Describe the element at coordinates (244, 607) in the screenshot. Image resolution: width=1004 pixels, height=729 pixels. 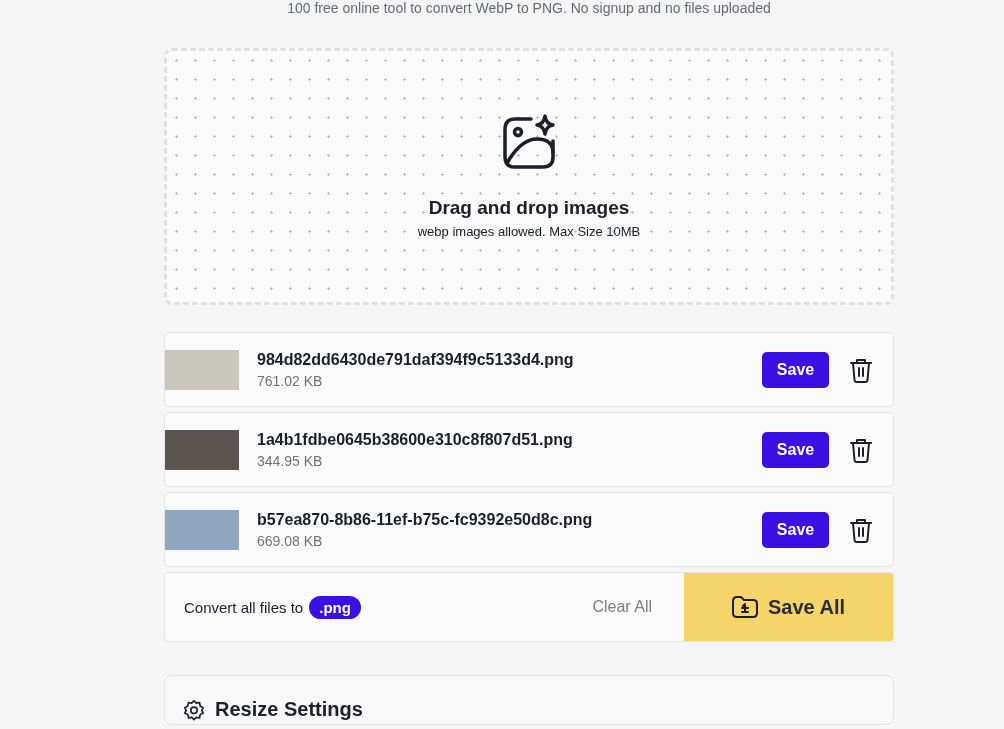
I see `convert-label: Convert all files to` at that location.